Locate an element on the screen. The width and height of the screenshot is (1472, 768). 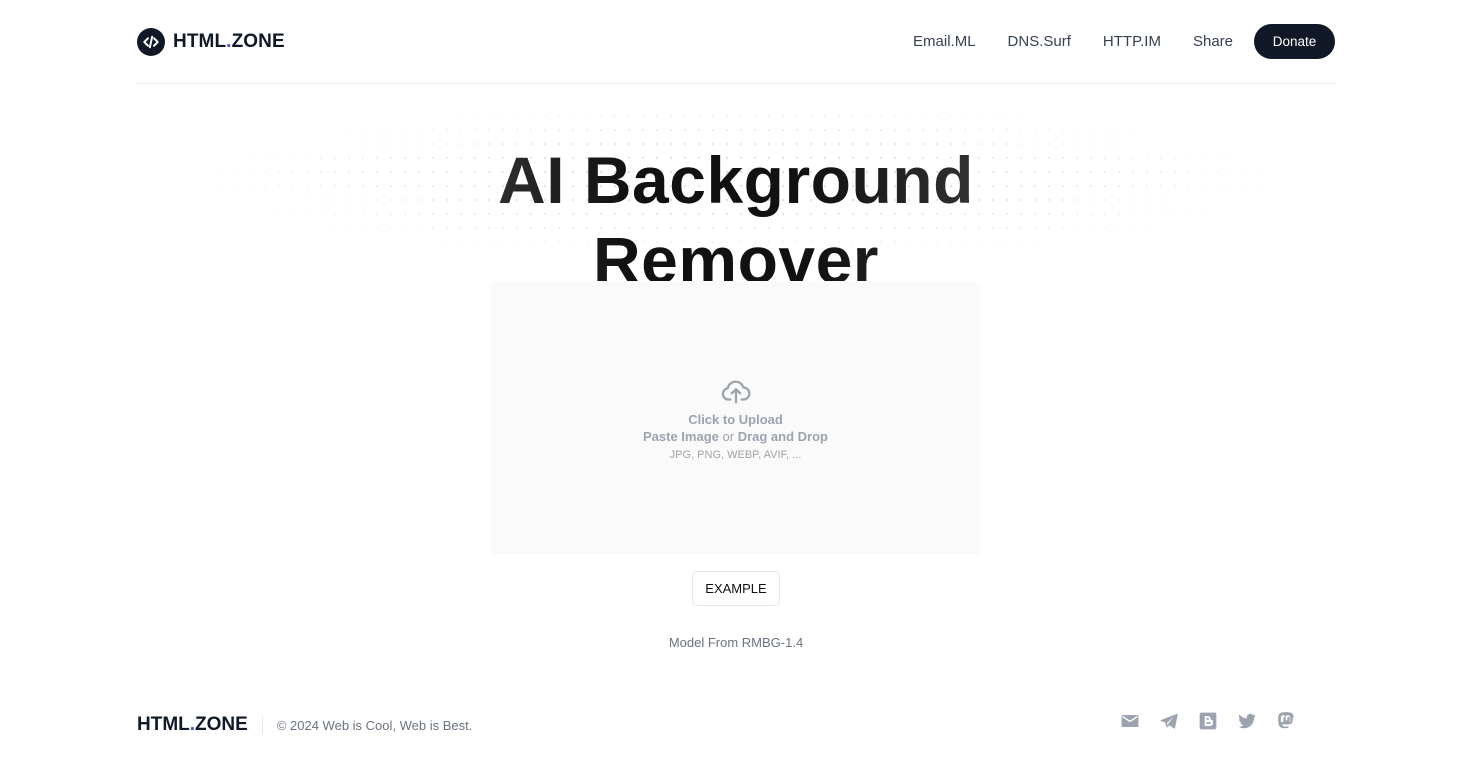
brand-link: HTML.ZONE is located at coordinates (211, 41).